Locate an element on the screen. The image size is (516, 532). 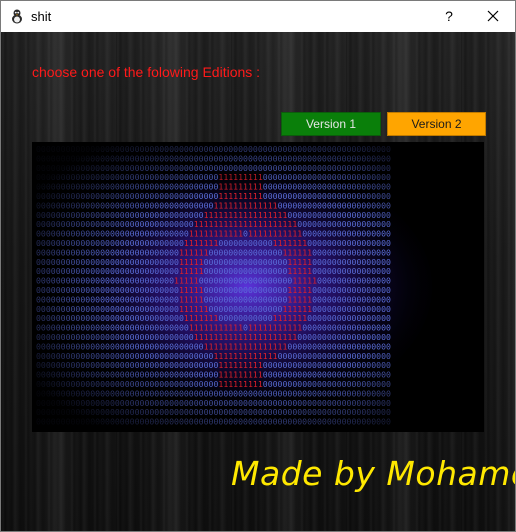
title-bar: shit ? is located at coordinates (258, 16).